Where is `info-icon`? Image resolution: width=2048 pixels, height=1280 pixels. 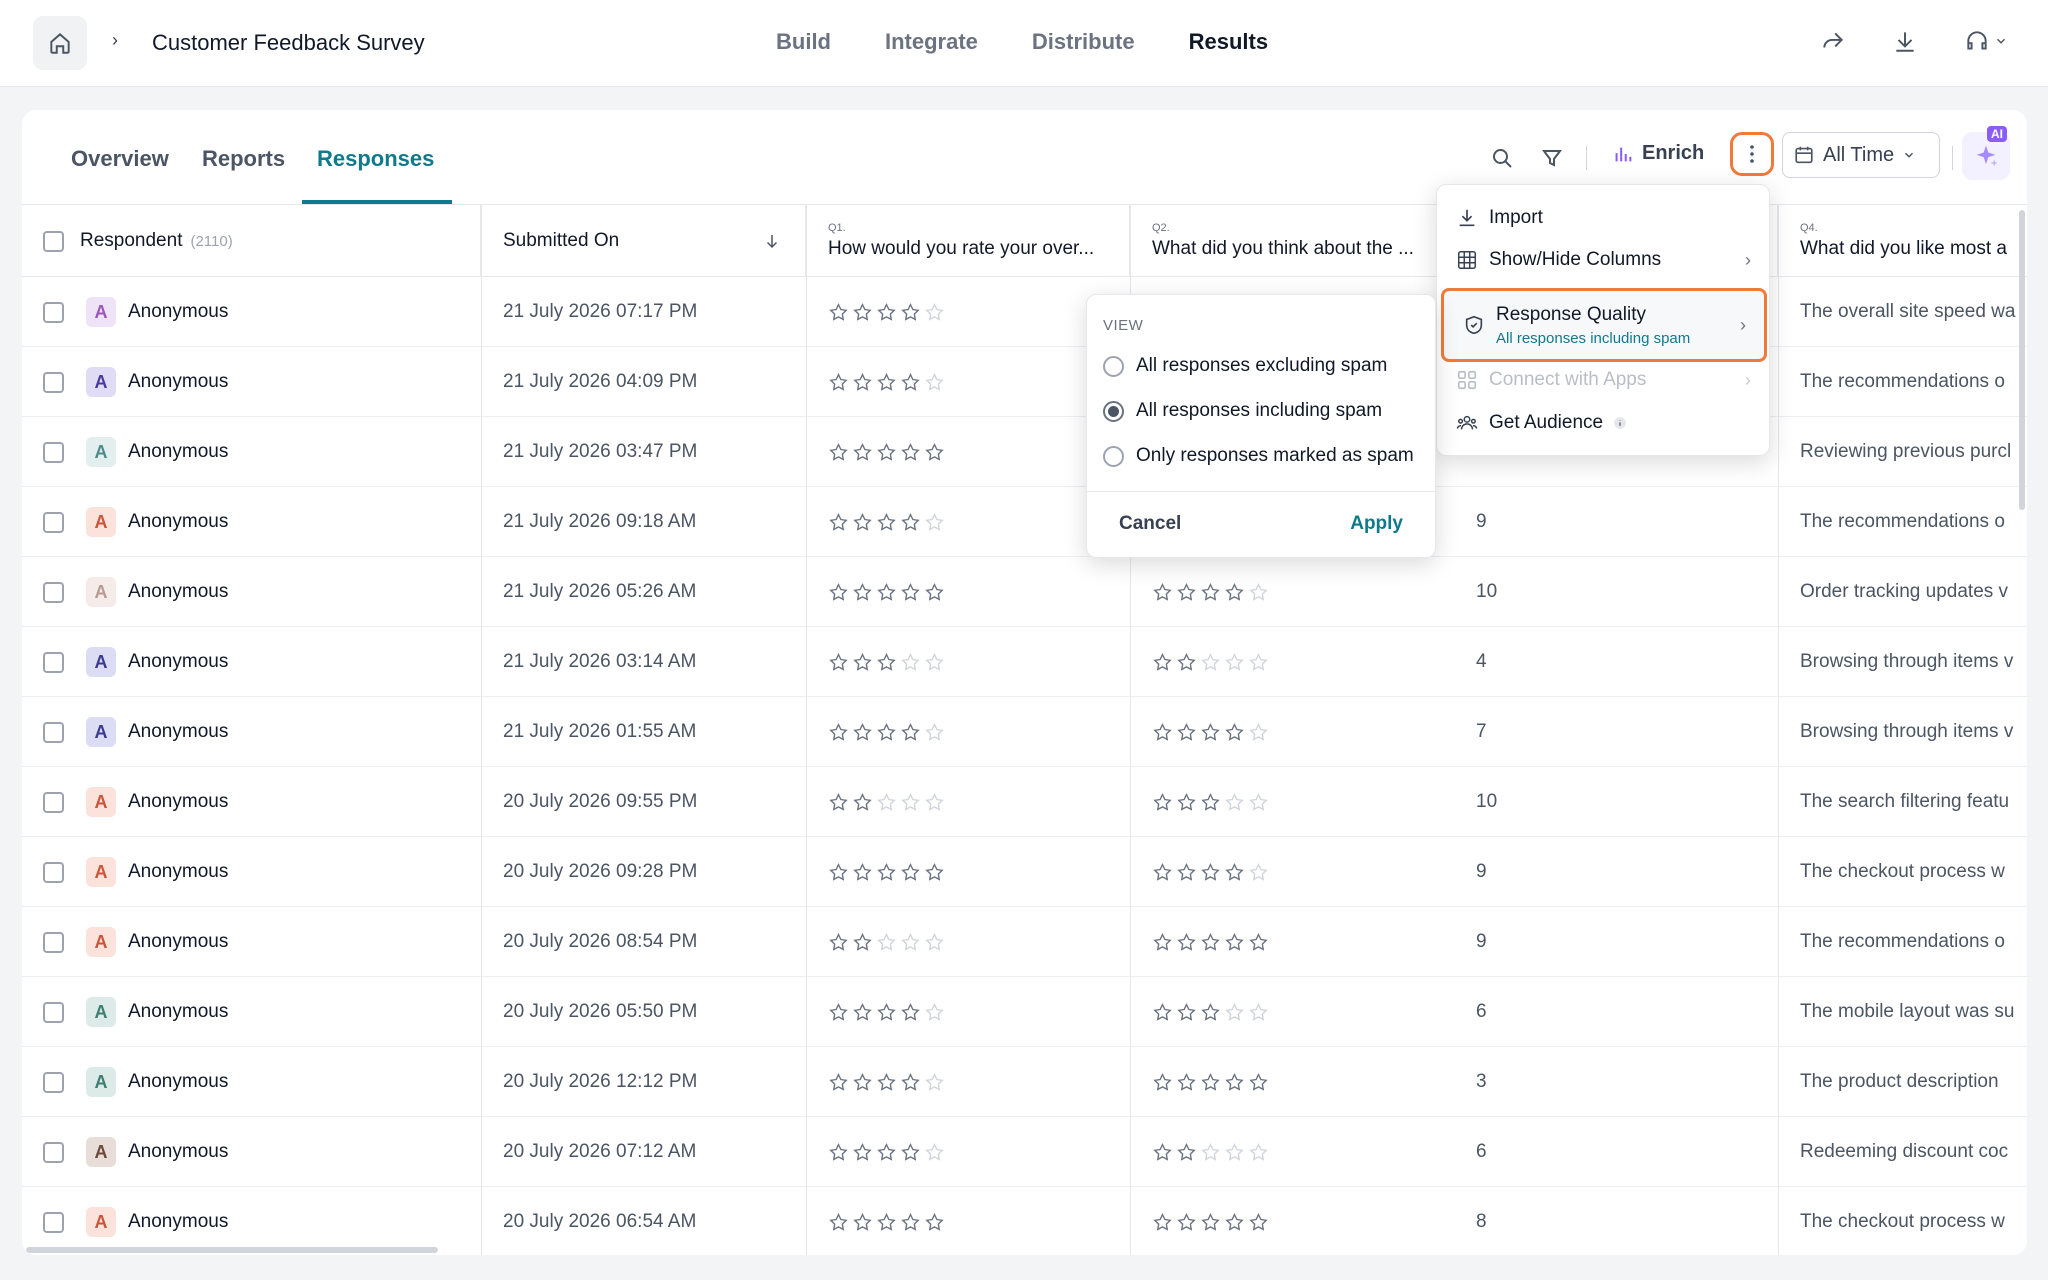 info-icon is located at coordinates (1620, 423).